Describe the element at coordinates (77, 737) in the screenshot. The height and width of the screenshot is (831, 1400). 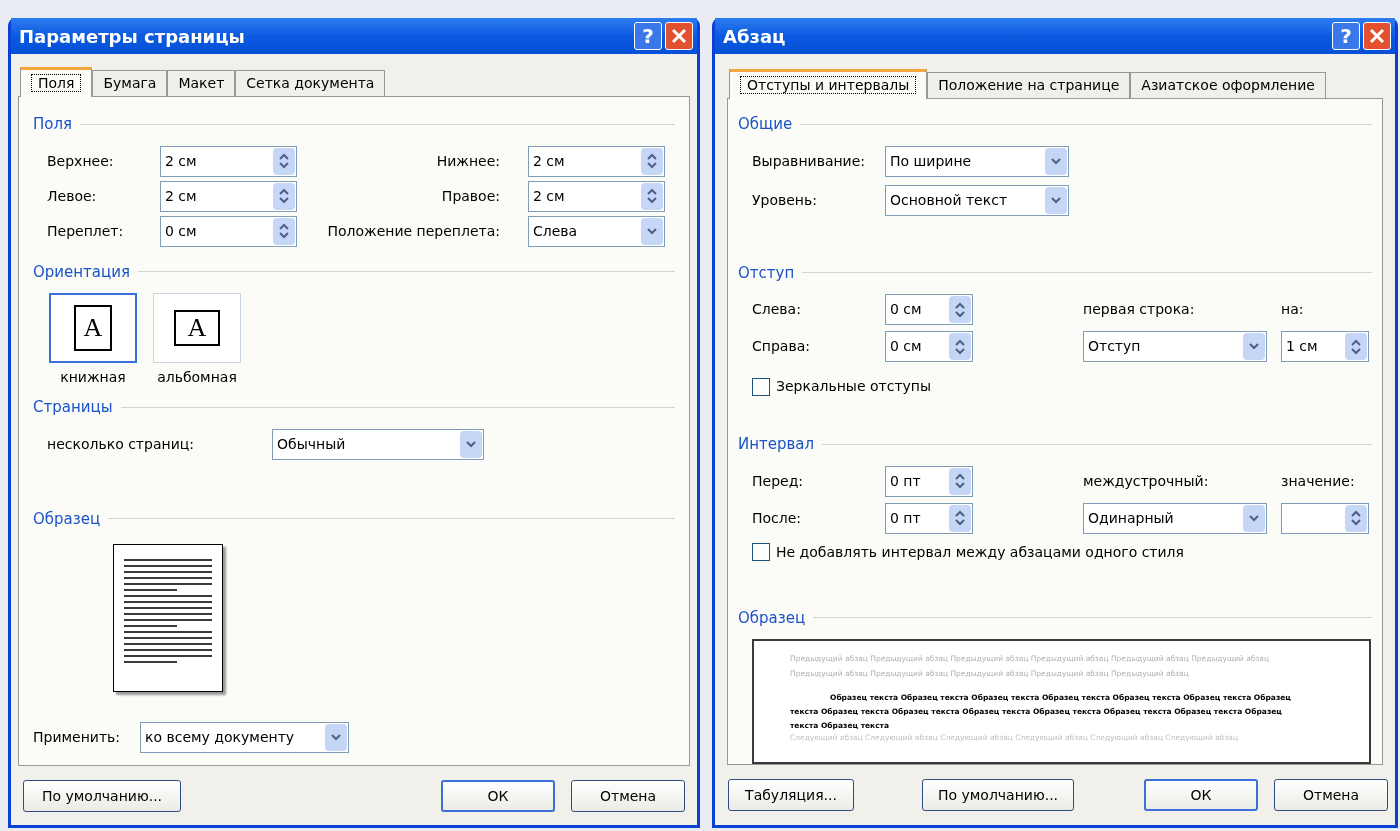
I see `field-label: Применить:` at that location.